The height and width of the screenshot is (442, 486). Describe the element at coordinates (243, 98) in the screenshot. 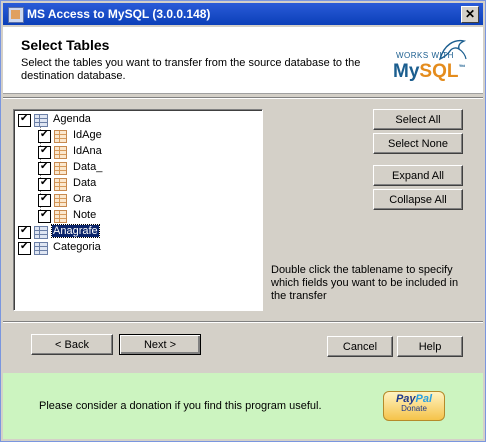

I see `header-separator` at that location.